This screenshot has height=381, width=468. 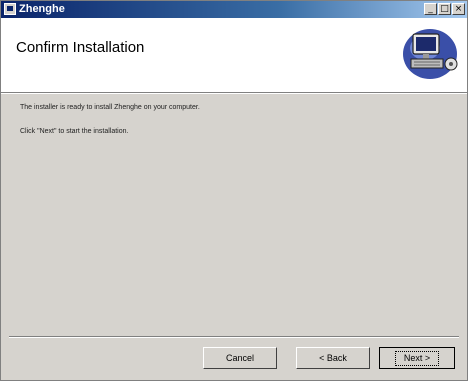 I want to click on instruction-message: Click "Next" to start the installation., so click(x=74, y=131).